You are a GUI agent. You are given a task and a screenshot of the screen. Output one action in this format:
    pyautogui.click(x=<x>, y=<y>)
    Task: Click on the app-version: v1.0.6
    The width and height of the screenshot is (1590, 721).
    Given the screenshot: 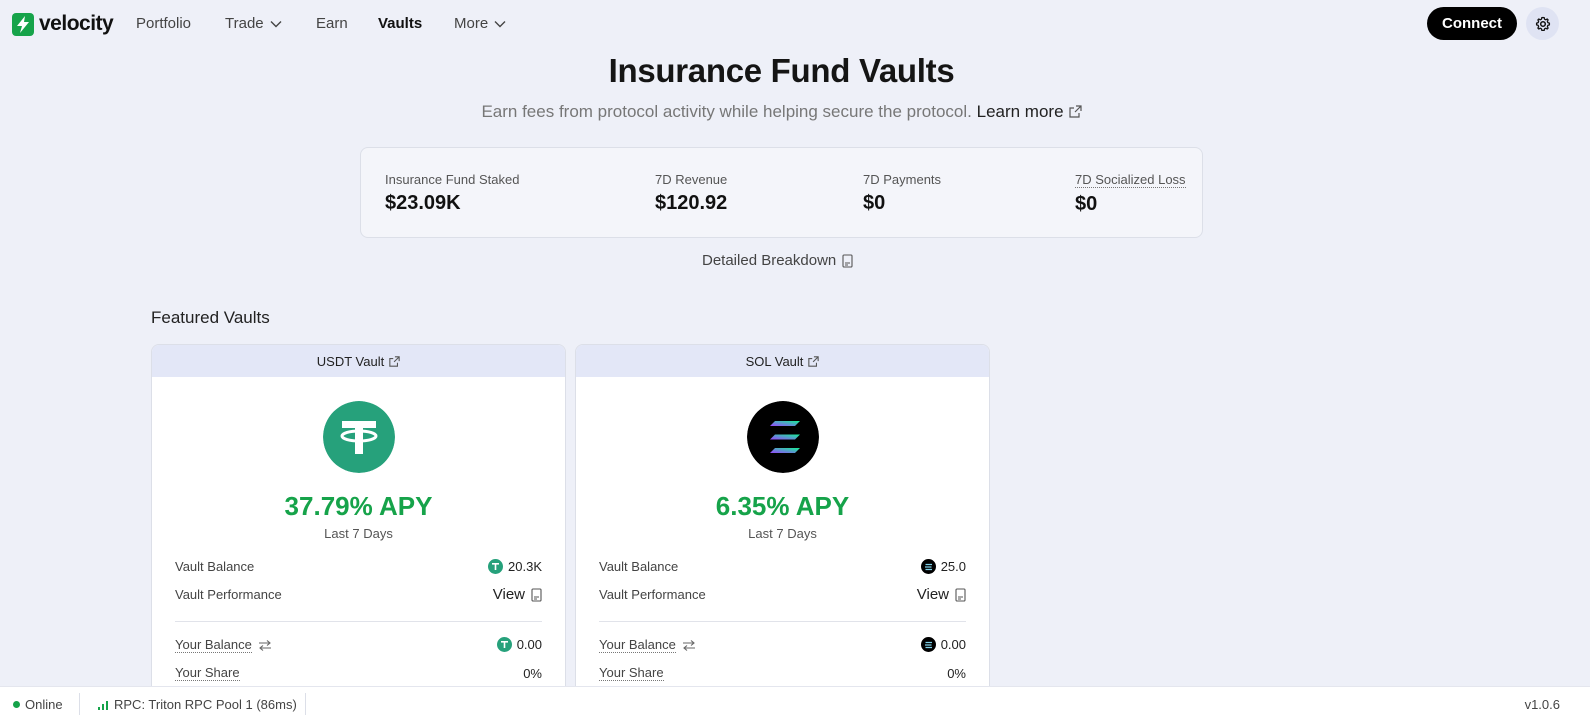 What is the action you would take?
    pyautogui.click(x=1542, y=704)
    